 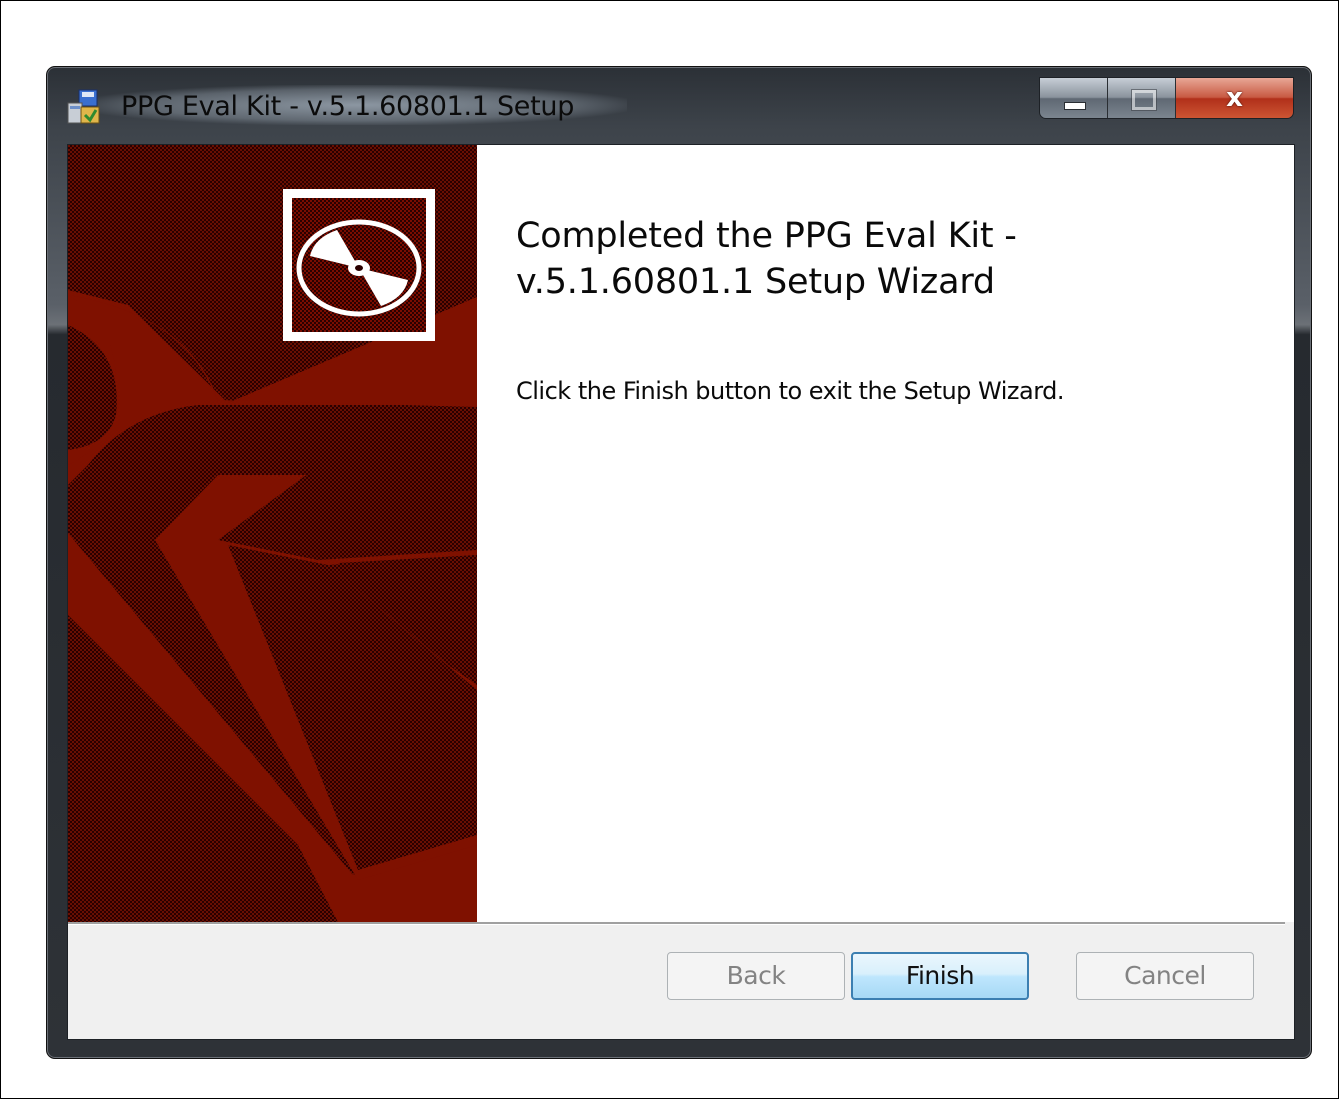 I want to click on button-bar: Back Finish Cancel, so click(x=681, y=982).